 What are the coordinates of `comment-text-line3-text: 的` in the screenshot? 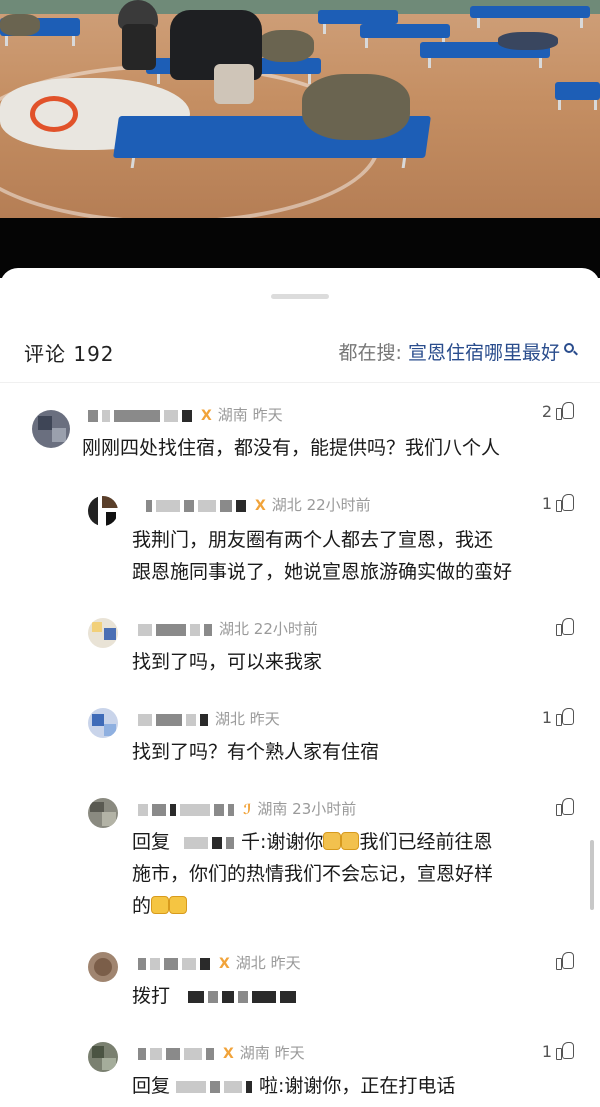 It's located at (142, 906).